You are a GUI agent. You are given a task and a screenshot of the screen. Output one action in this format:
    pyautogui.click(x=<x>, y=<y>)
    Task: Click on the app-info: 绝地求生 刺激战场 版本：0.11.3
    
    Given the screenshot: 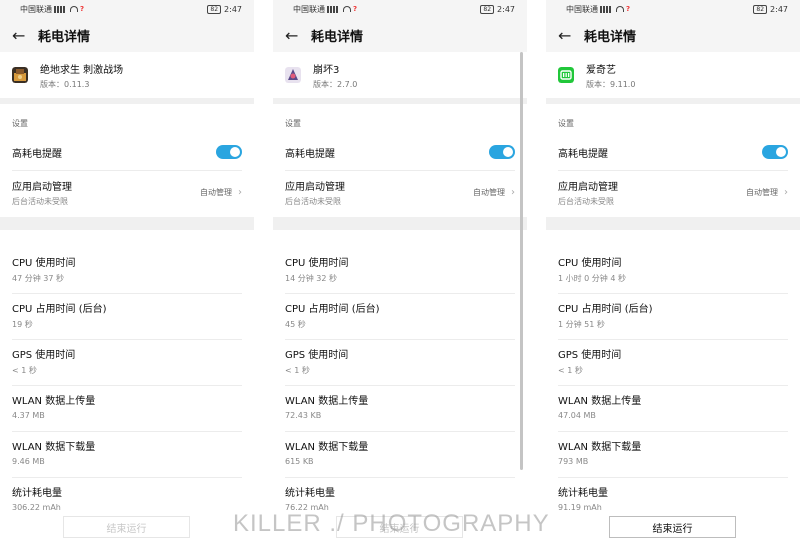 What is the action you would take?
    pyautogui.click(x=127, y=75)
    